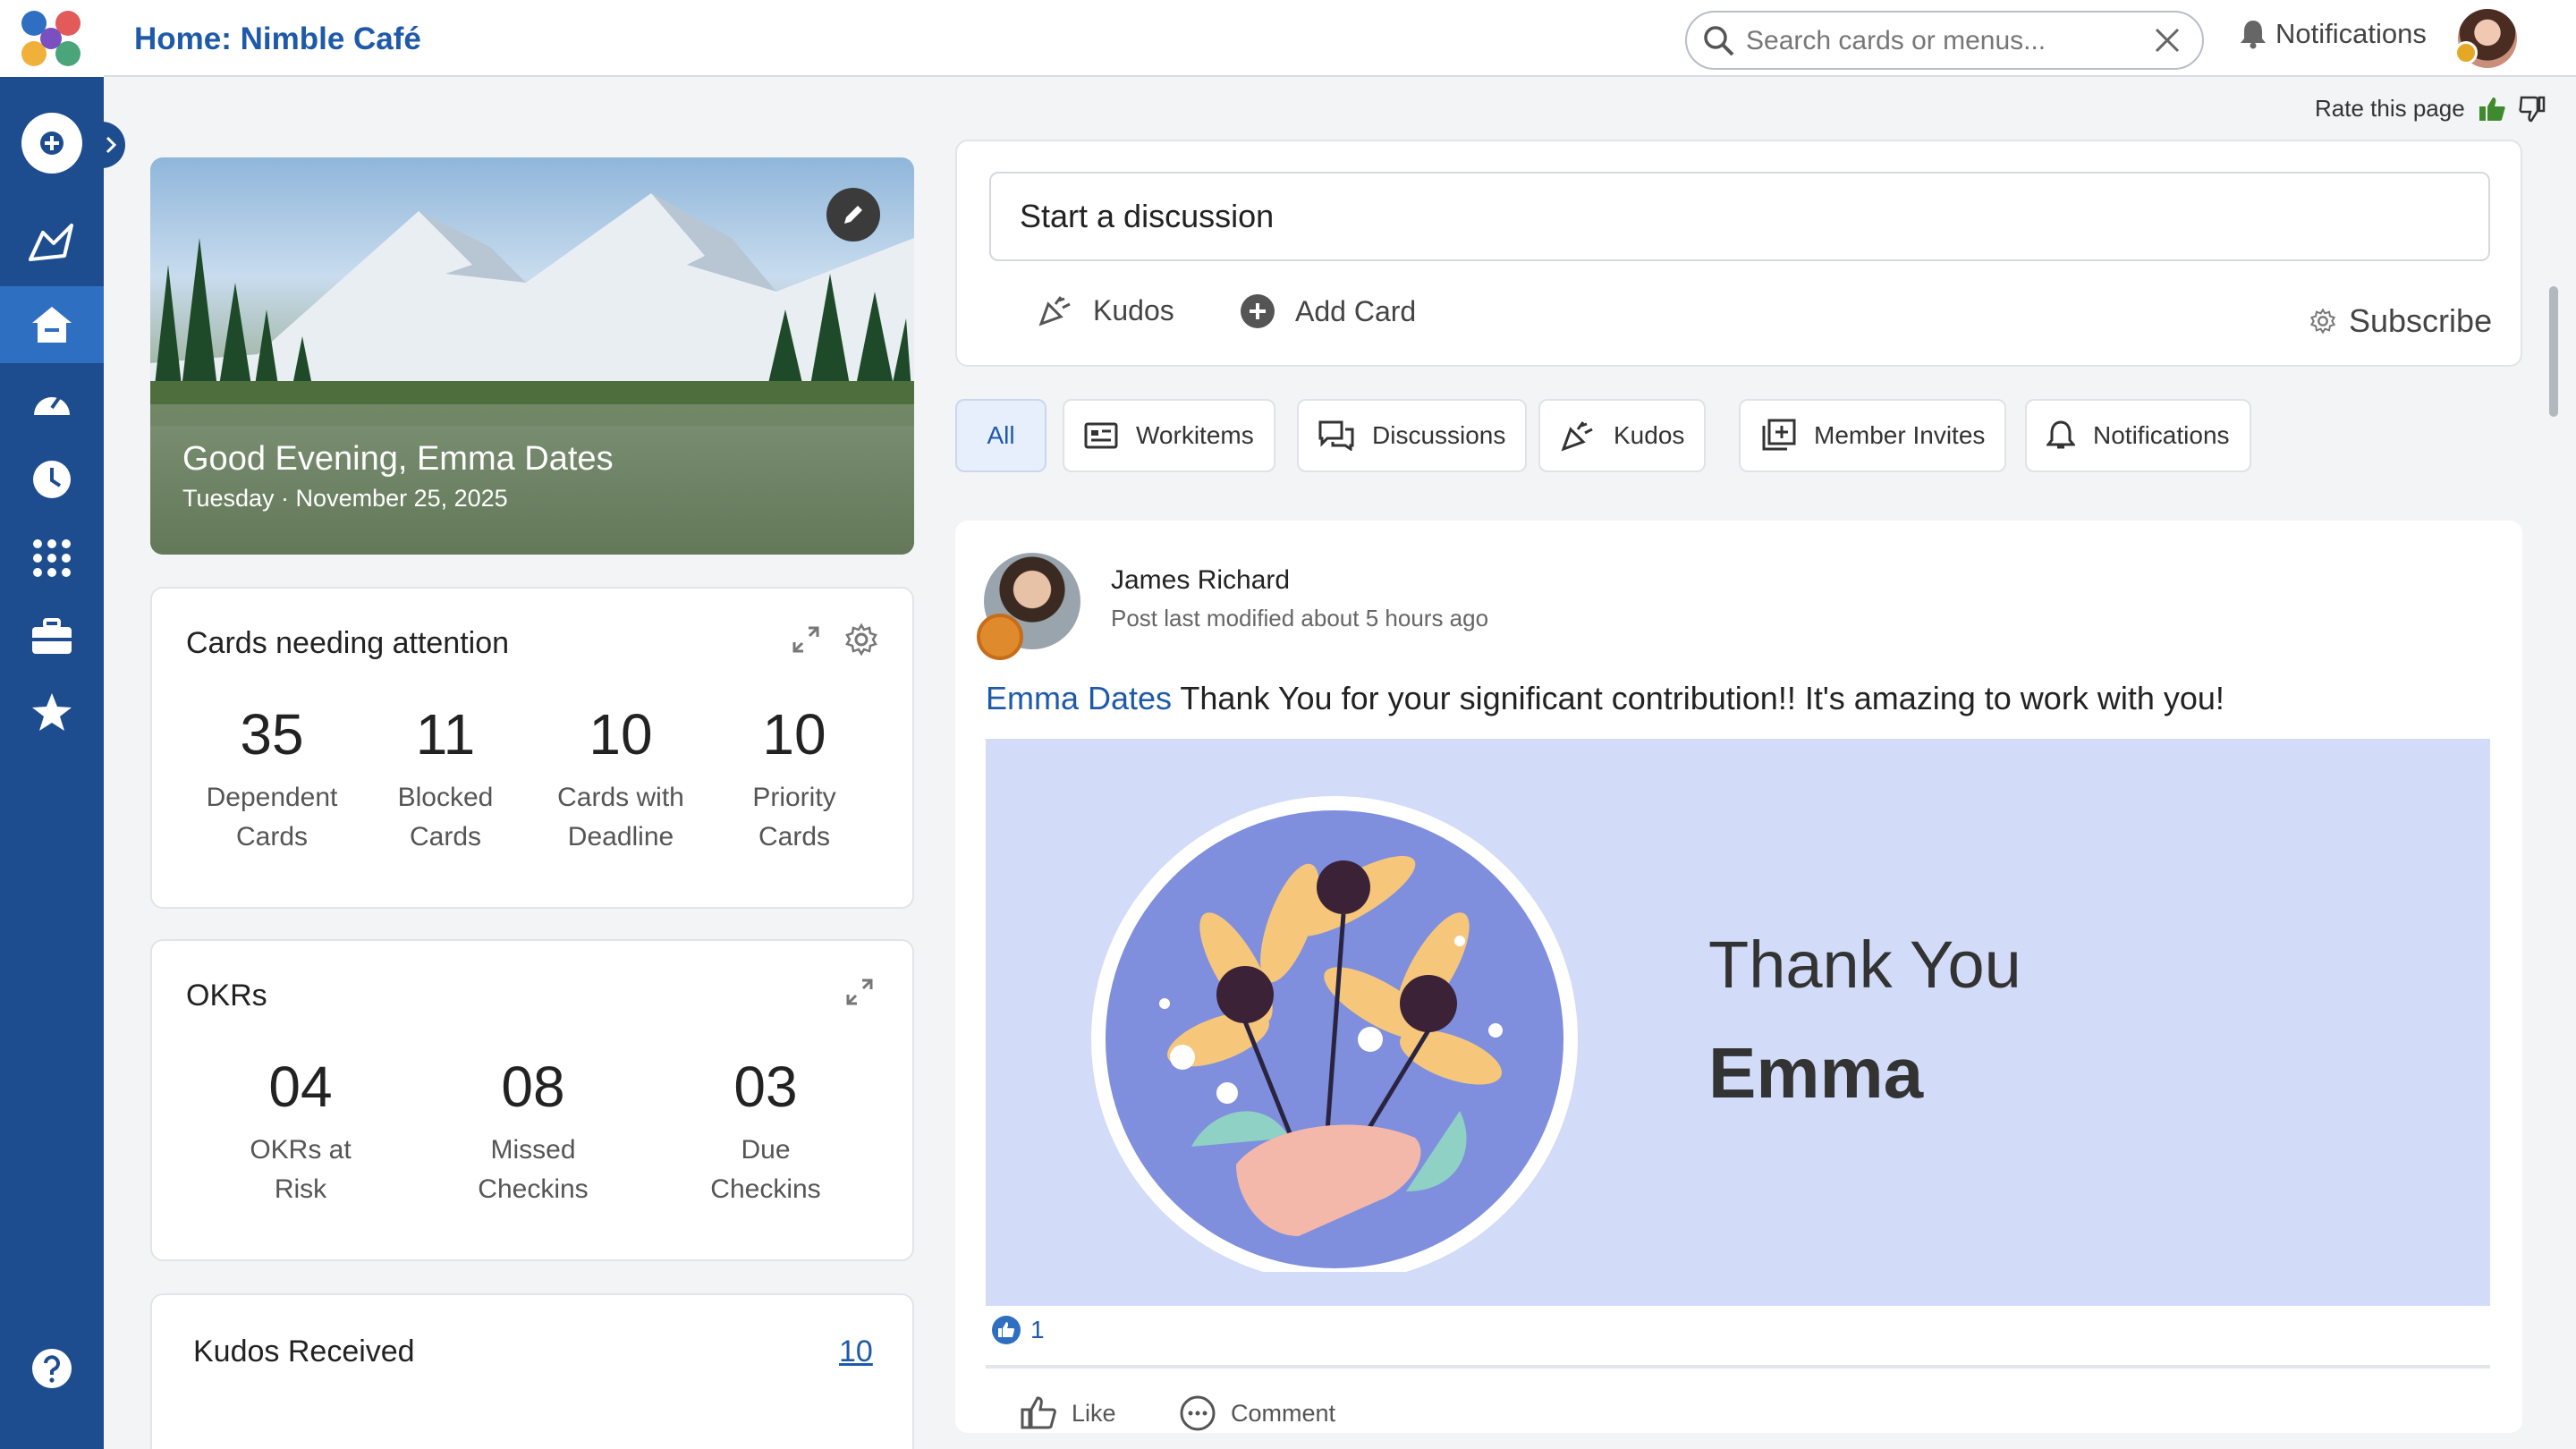 Image resolution: width=2576 pixels, height=1449 pixels. What do you see at coordinates (1257, 1413) in the screenshot?
I see `comment-button: Comment` at bounding box center [1257, 1413].